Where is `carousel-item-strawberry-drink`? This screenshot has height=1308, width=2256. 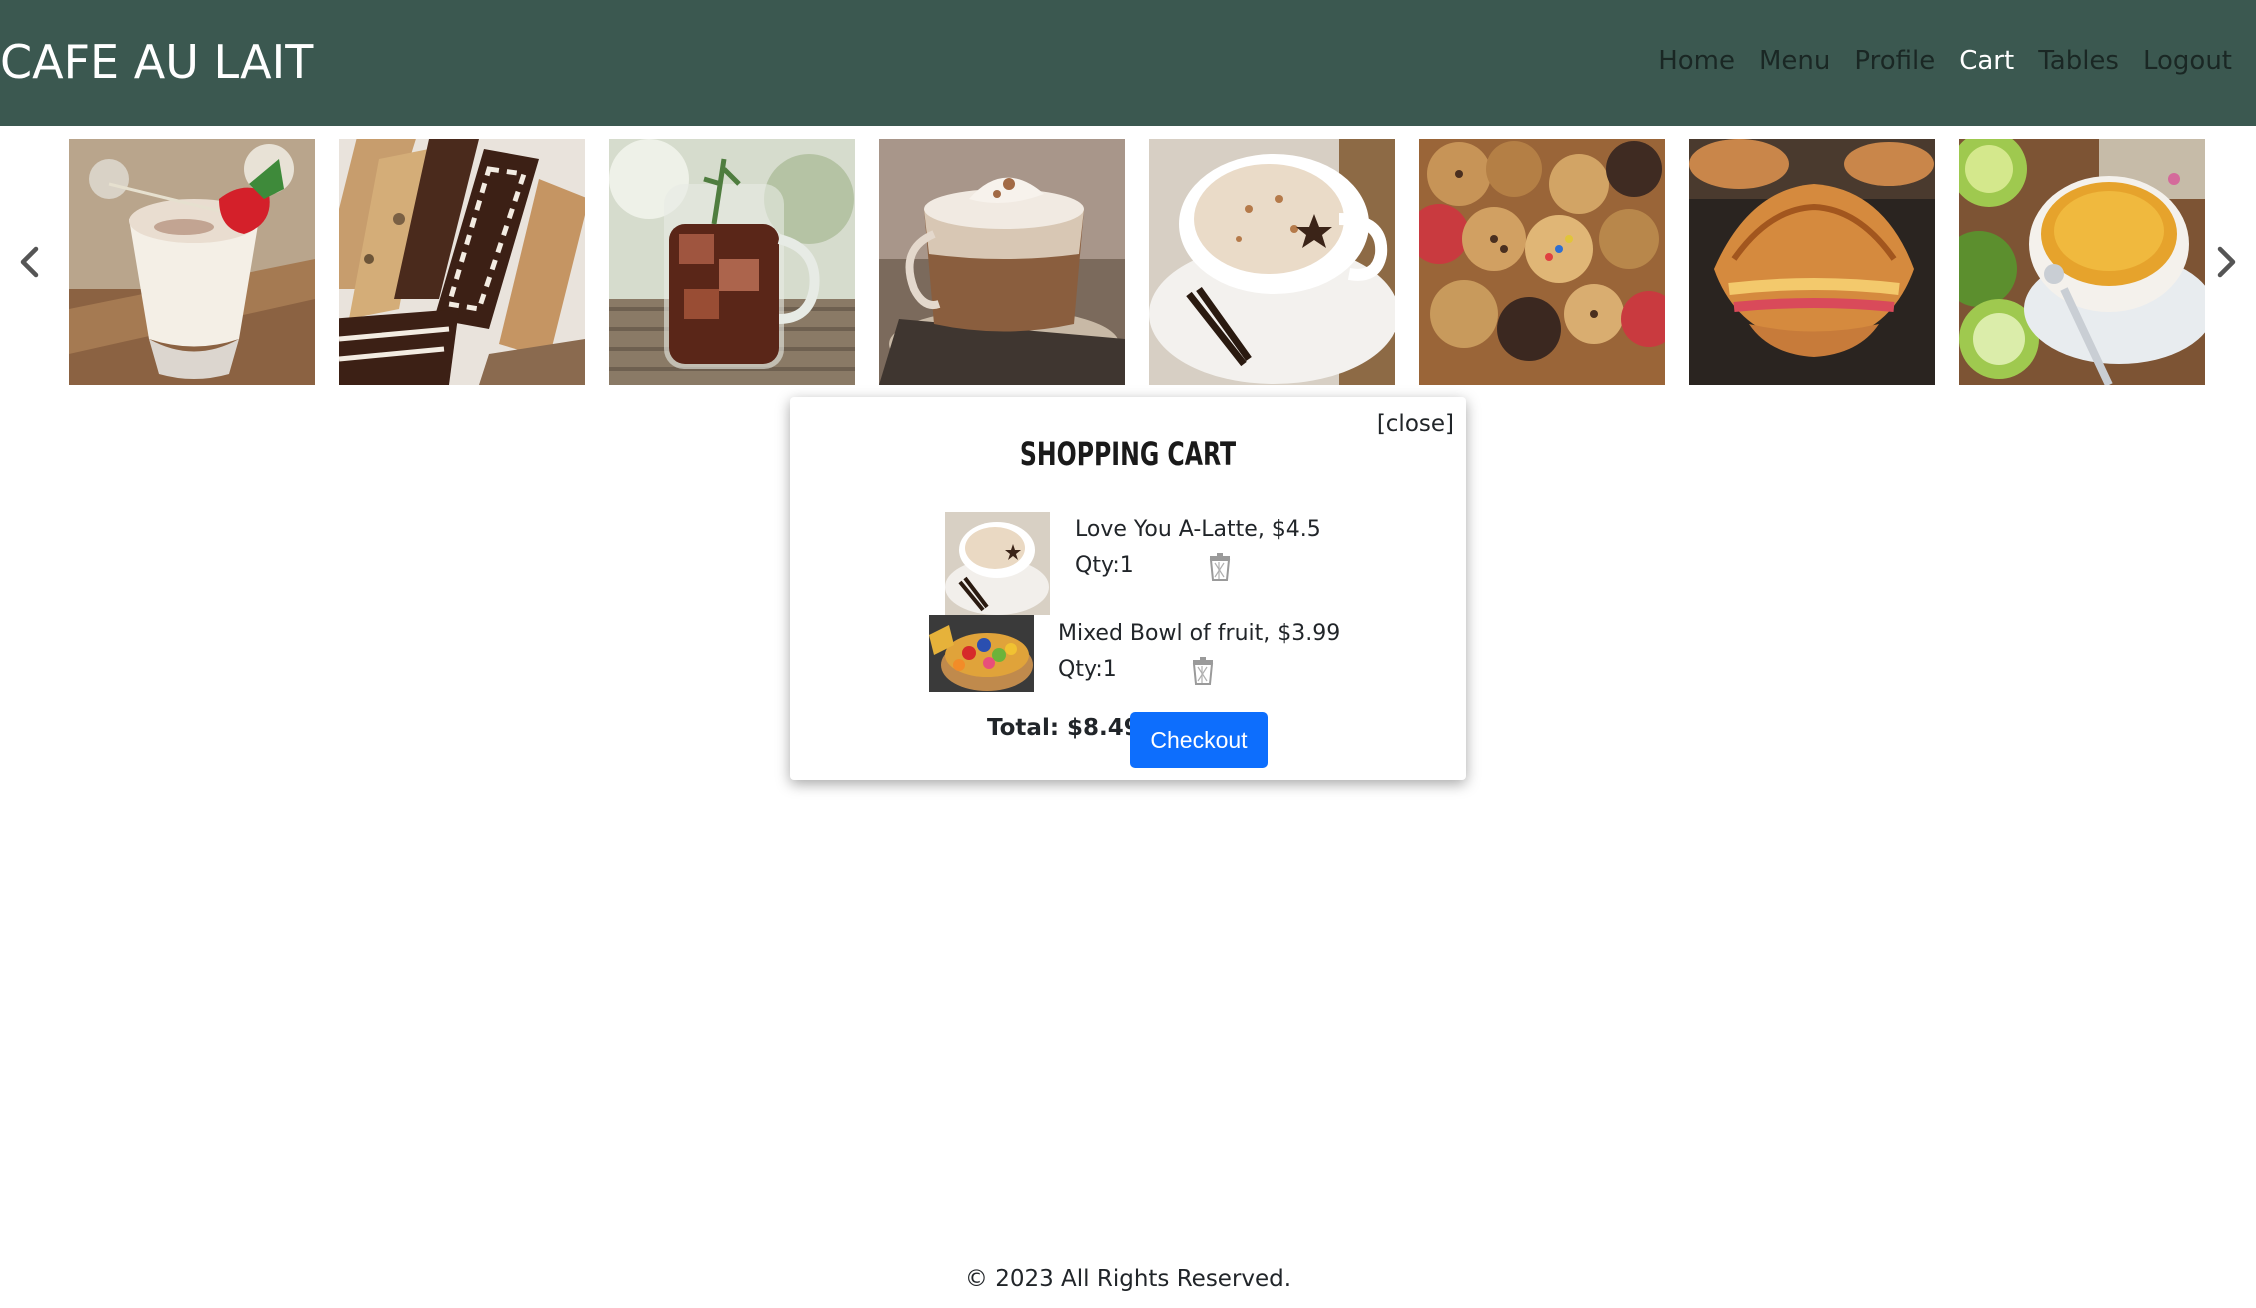
carousel-item-strawberry-drink is located at coordinates (192, 262).